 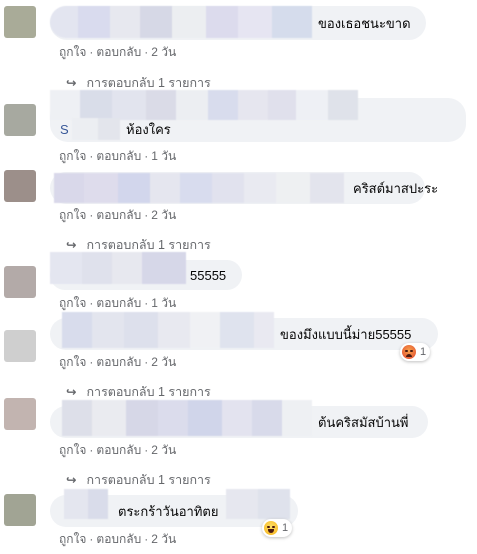 I want to click on comment-text: ของเธอชนะขาด, so click(x=364, y=23).